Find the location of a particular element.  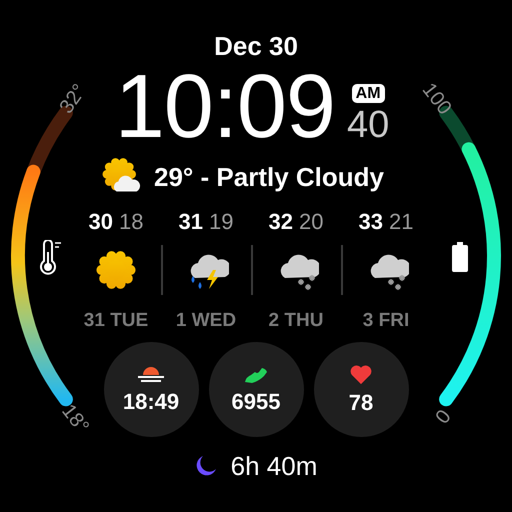

complication-value: 78 is located at coordinates (361, 402).